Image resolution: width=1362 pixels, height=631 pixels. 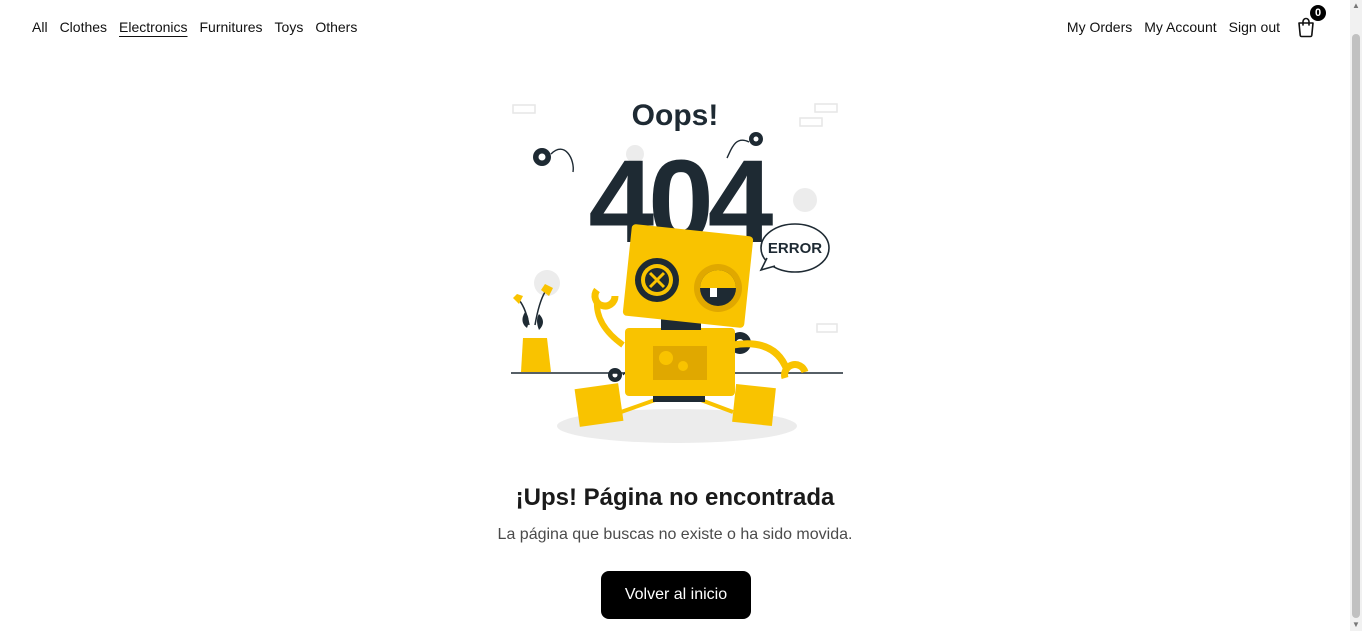 I want to click on nav-toys: Toys, so click(x=289, y=27).